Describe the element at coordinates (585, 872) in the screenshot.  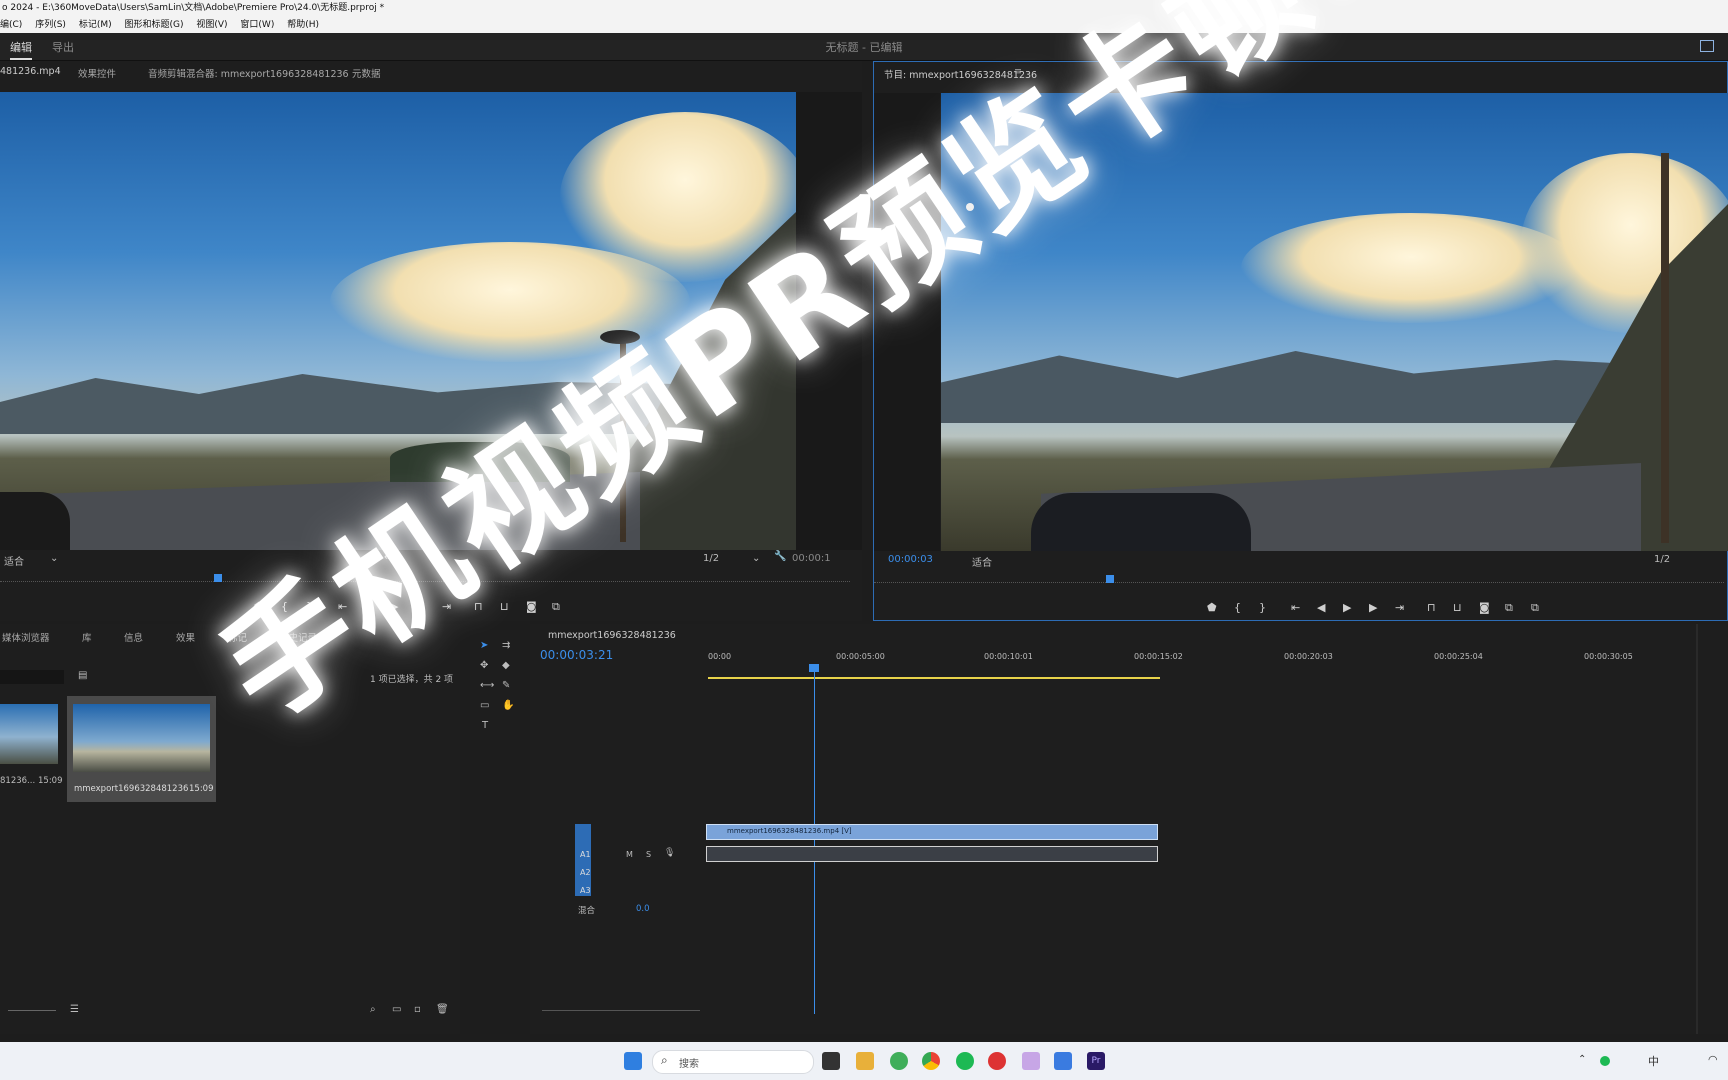
I see `track-label-a2: A2` at that location.